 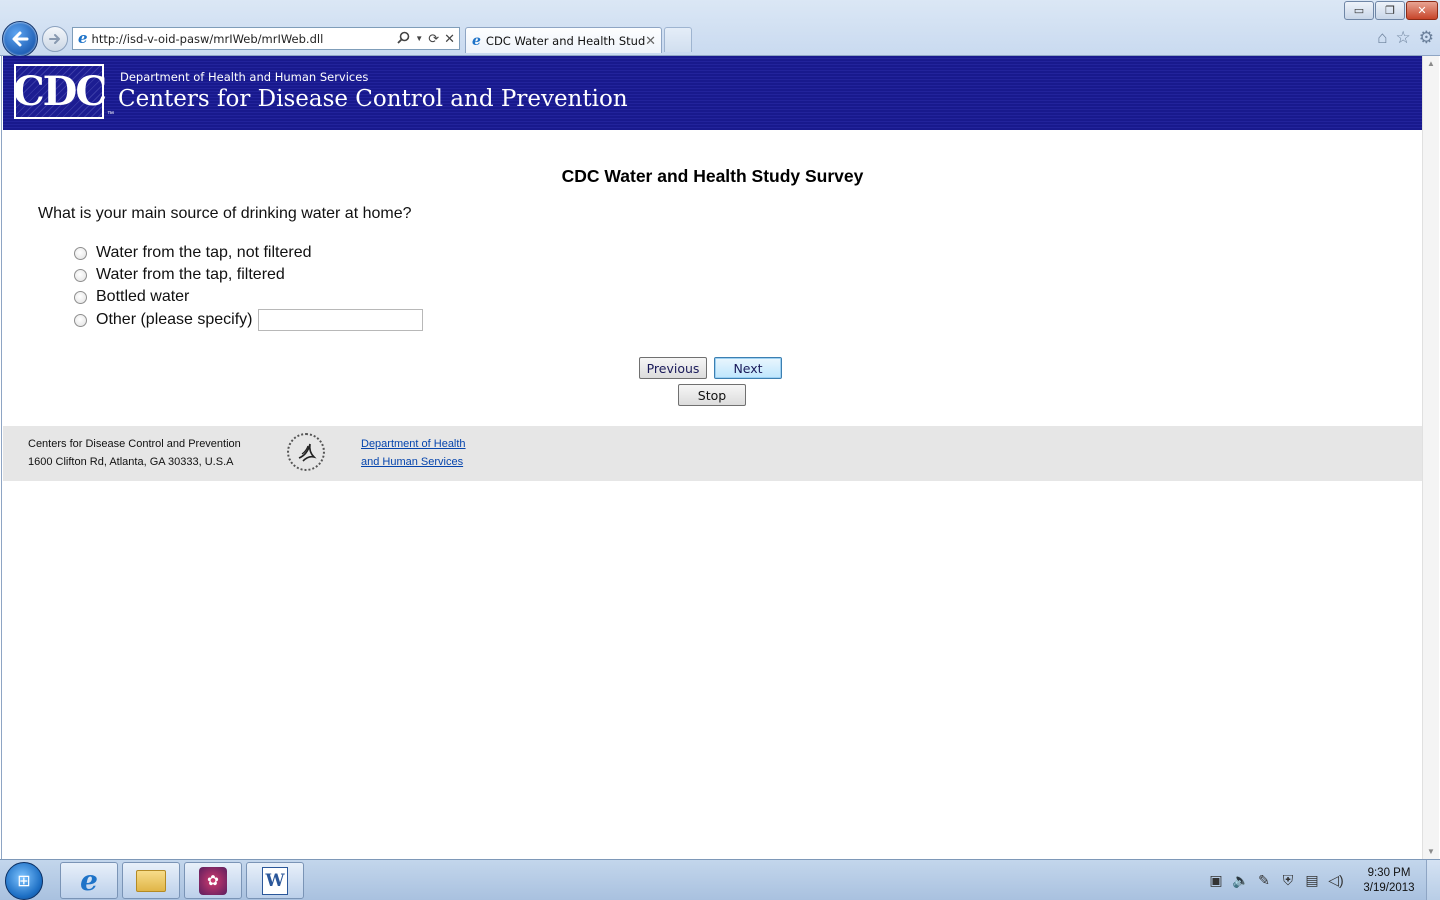 I want to click on next-button: Next, so click(x=748, y=368).